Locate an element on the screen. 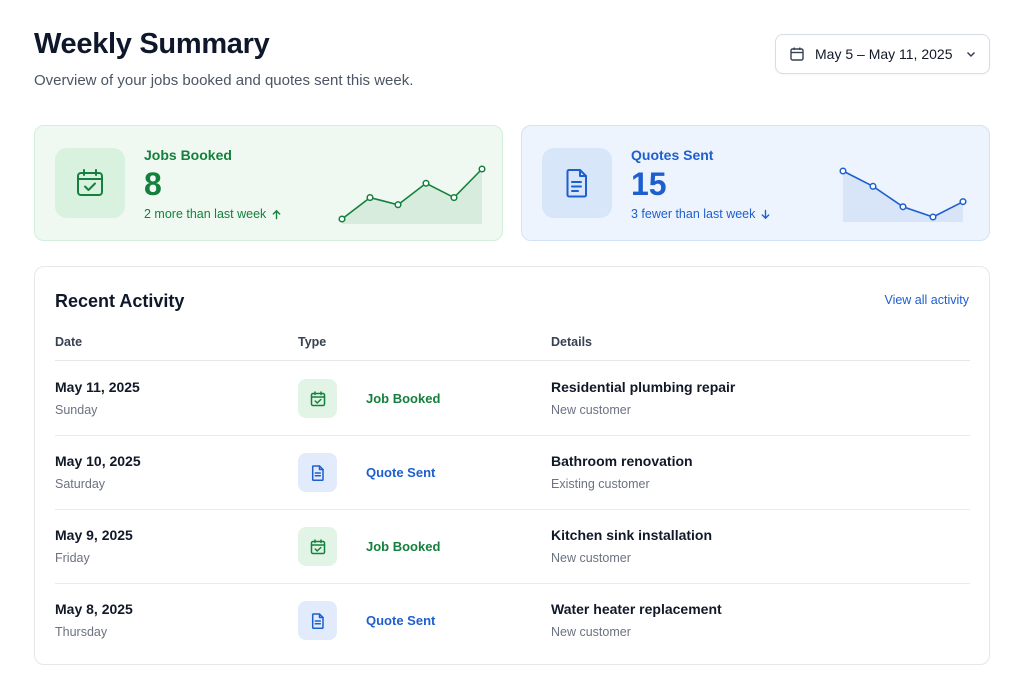 The image size is (1024, 688). jobs-booked-sparkline is located at coordinates (412, 194).